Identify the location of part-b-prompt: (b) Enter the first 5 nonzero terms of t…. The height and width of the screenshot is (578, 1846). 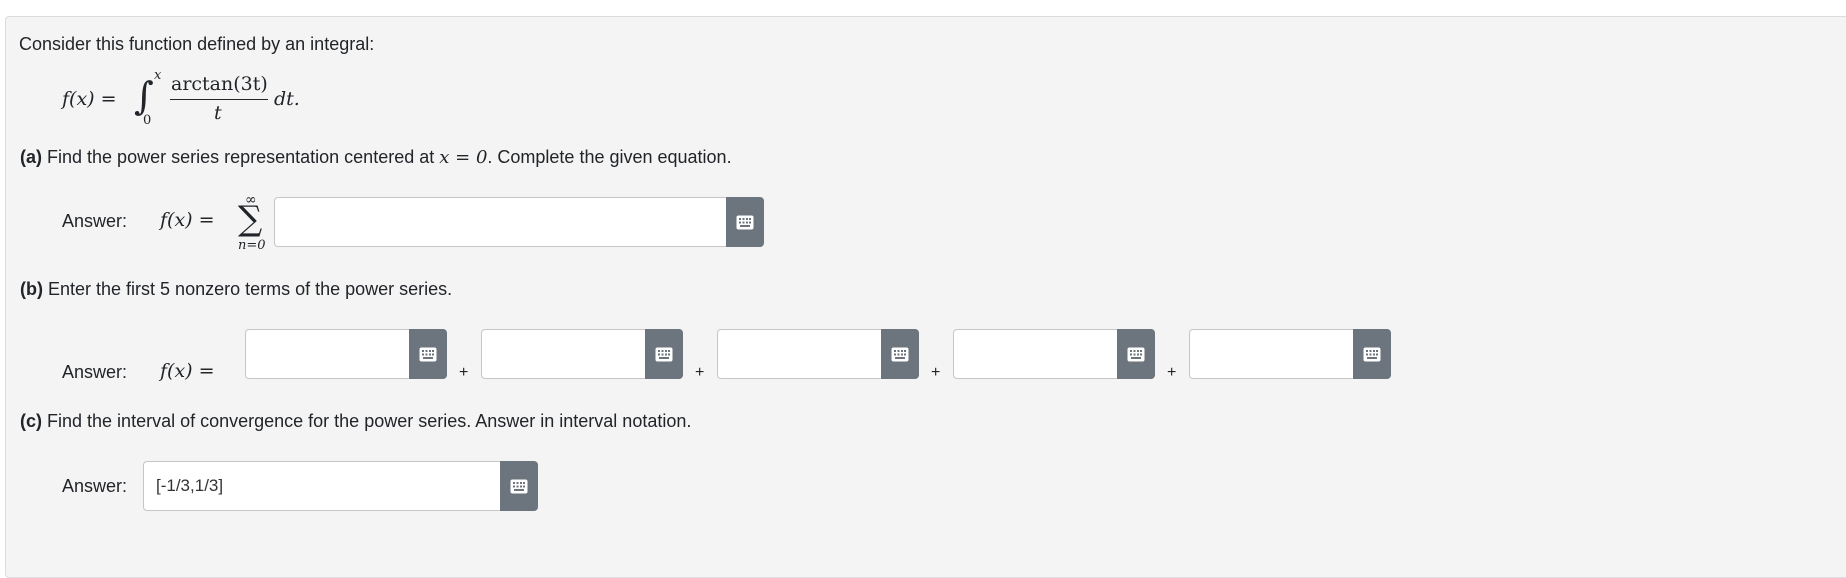
(236, 289).